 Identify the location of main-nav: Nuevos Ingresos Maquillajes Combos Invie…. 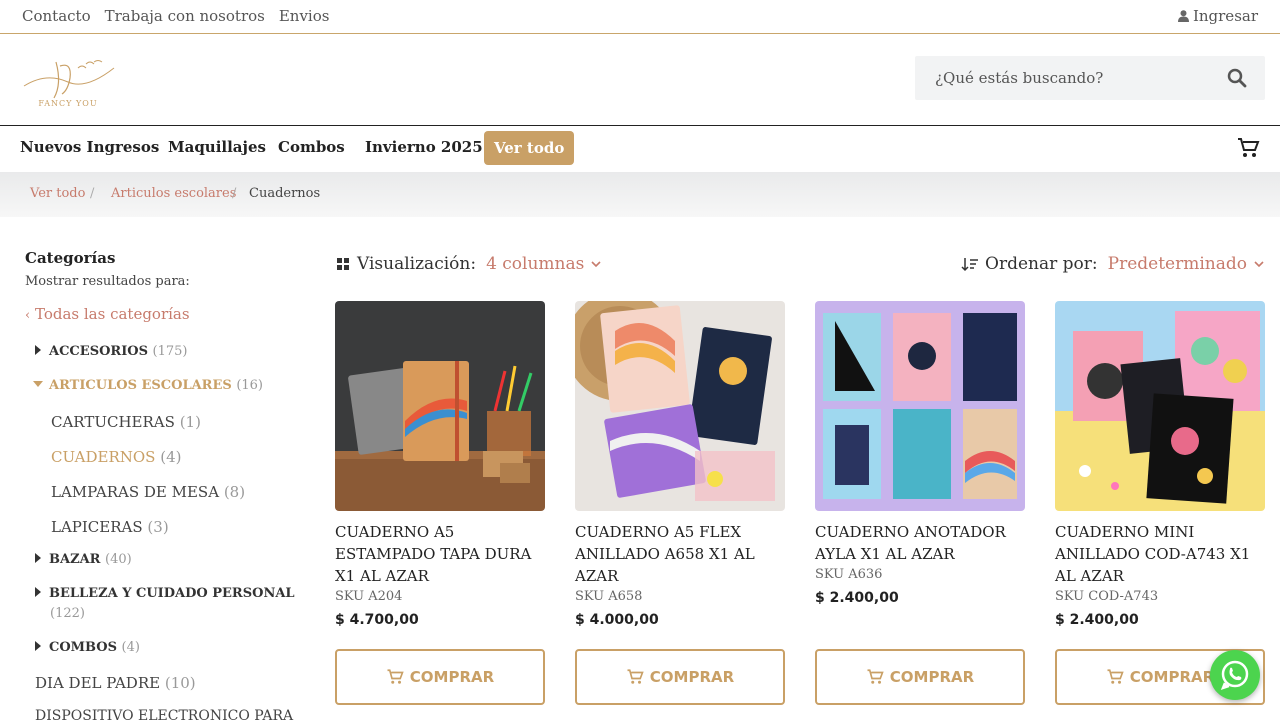
(640, 149).